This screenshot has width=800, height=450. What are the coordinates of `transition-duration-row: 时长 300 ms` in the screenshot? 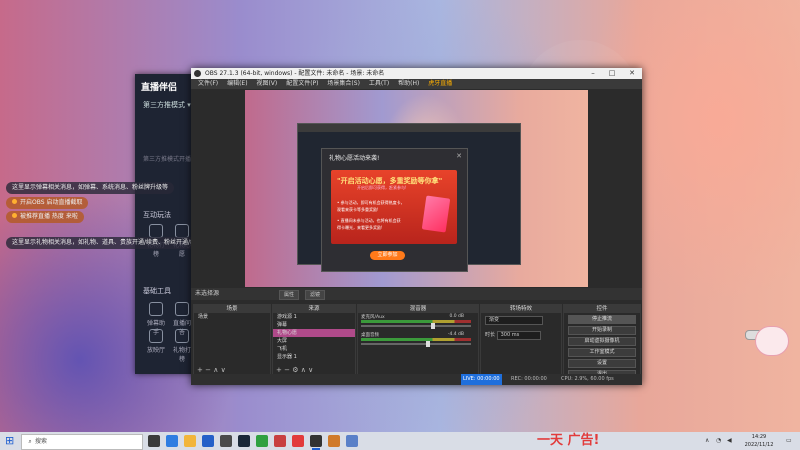 It's located at (521, 335).